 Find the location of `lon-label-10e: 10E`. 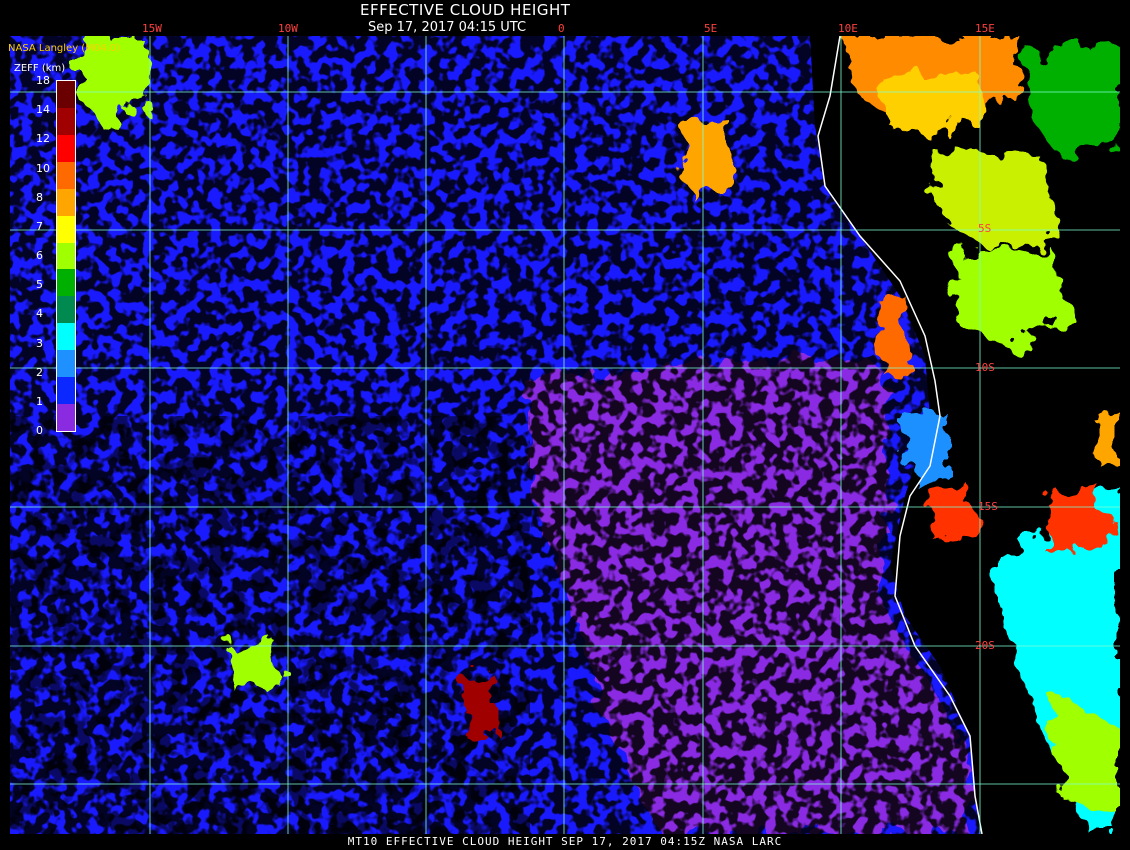

lon-label-10e: 10E is located at coordinates (848, 28).